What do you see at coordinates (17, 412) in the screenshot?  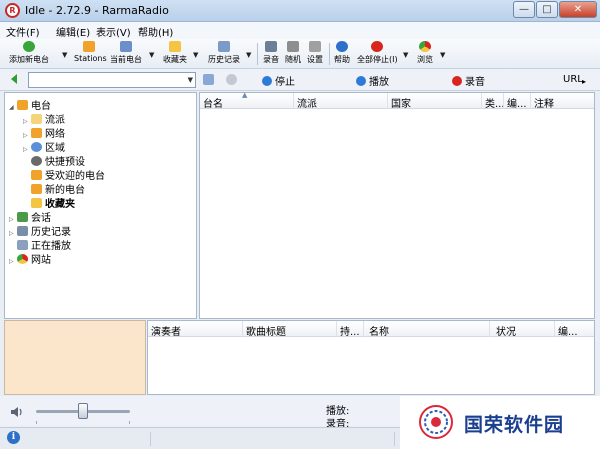 I see `speaker-icon` at bounding box center [17, 412].